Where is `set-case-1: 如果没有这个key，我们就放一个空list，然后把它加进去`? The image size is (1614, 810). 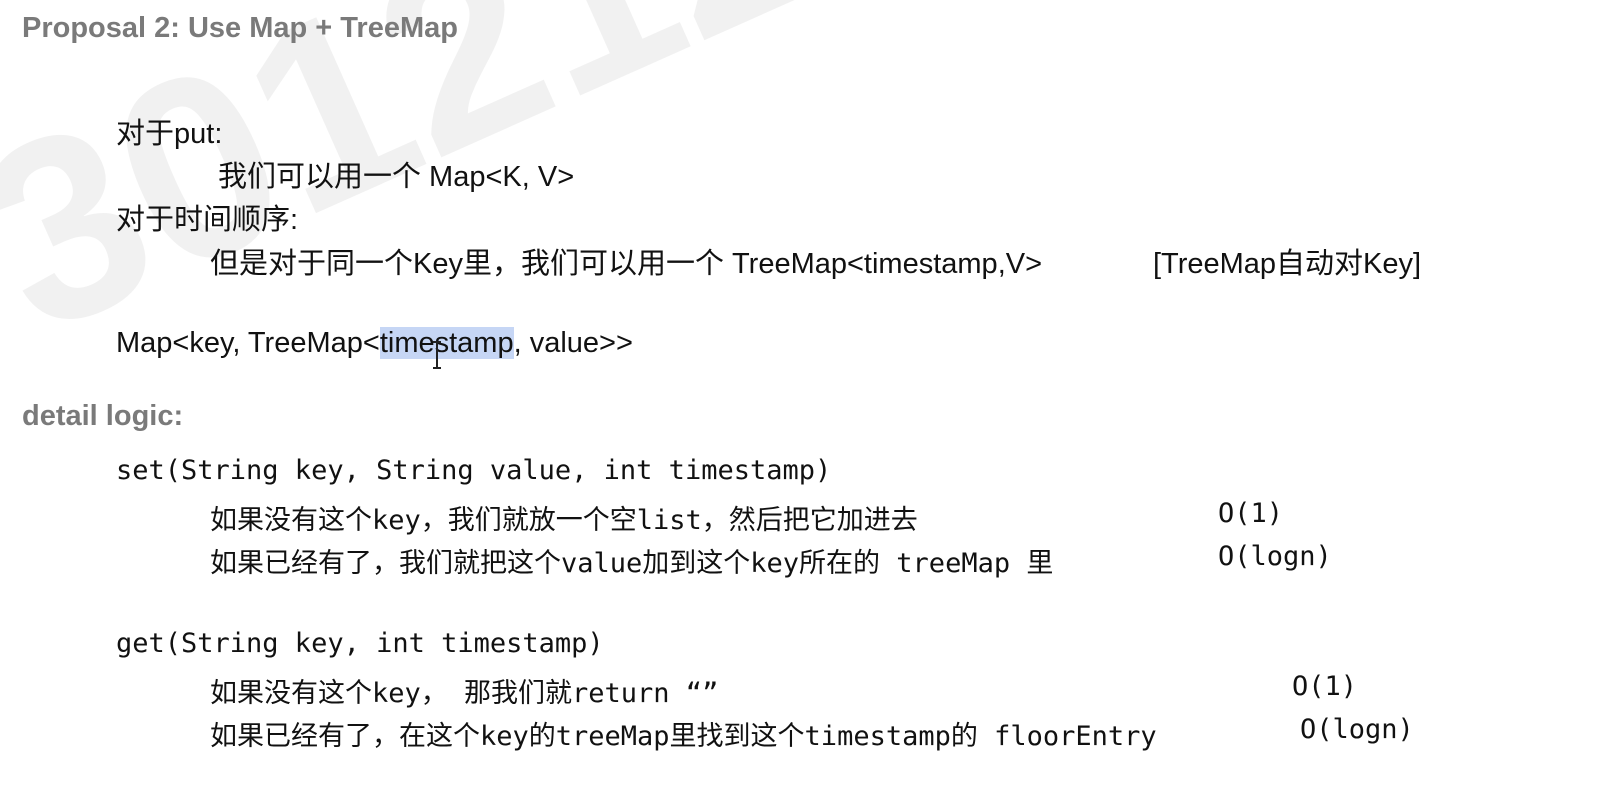
set-case-1: 如果没有这个key，我们就放一个空list，然后把它加进去 is located at coordinates (564, 520).